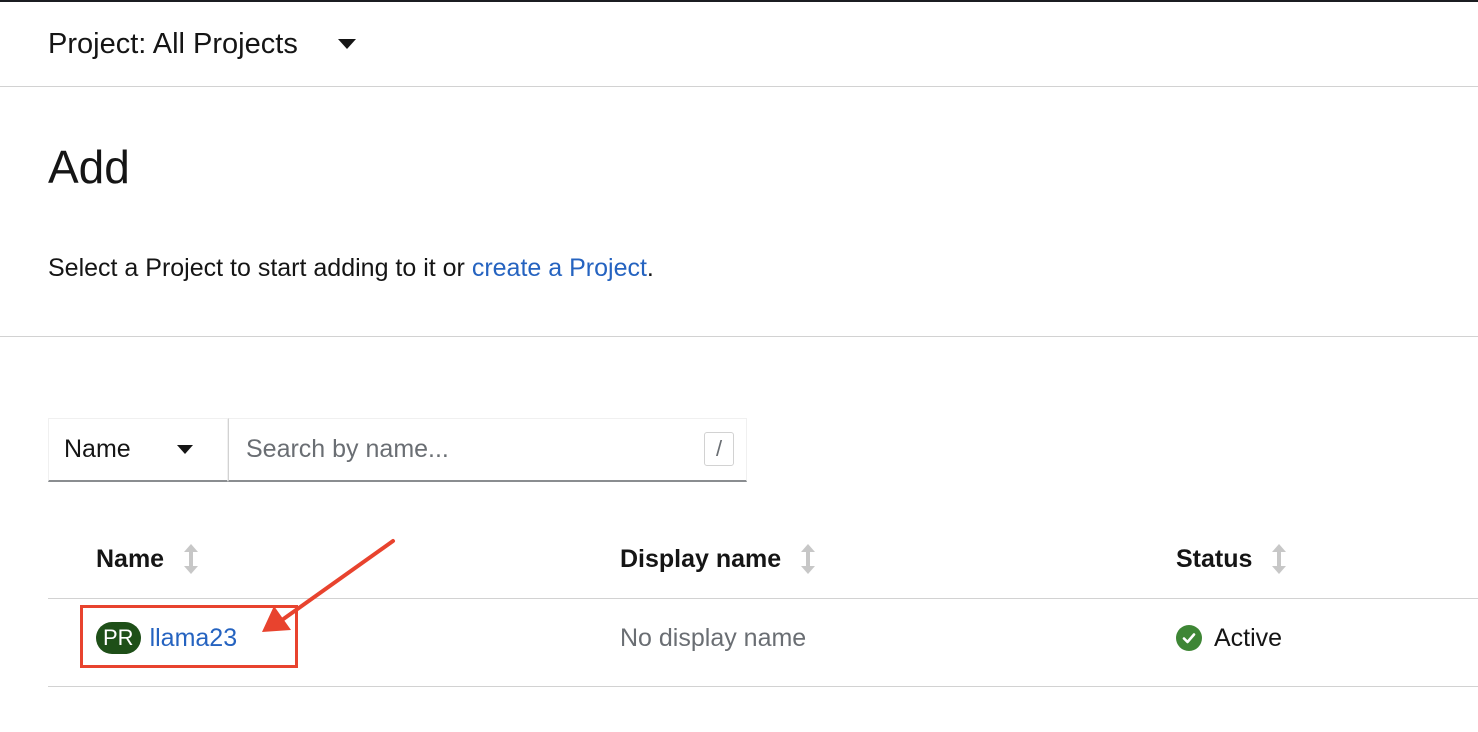  I want to click on column-header-label: Status, so click(1214, 558).